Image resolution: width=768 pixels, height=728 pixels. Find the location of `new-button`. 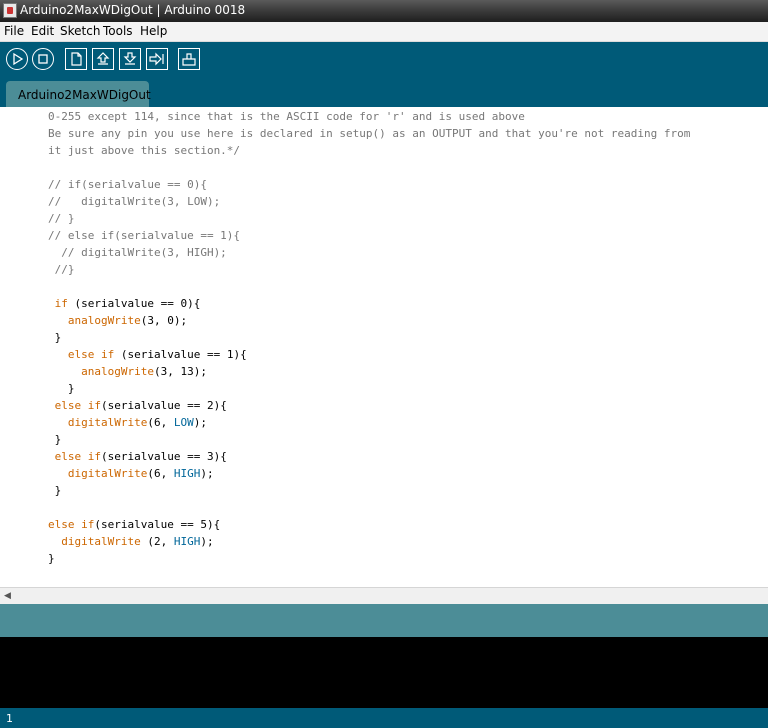

new-button is located at coordinates (76, 59).